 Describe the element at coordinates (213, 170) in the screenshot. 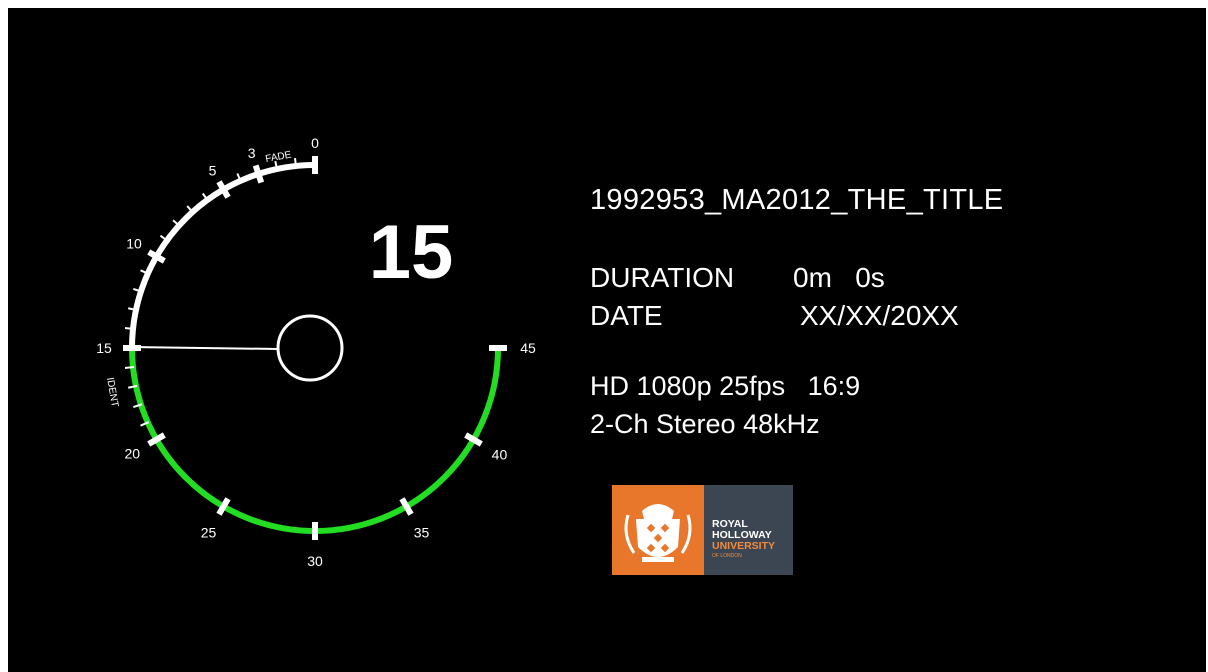

I see `scale-label-5: 5` at that location.